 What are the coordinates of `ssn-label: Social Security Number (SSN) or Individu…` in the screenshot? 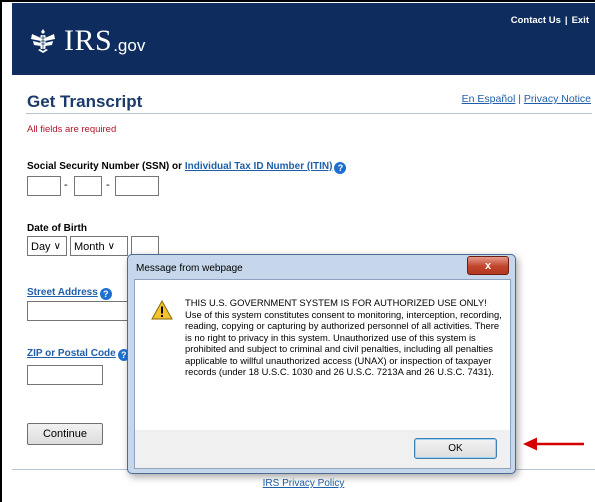 It's located at (187, 167).